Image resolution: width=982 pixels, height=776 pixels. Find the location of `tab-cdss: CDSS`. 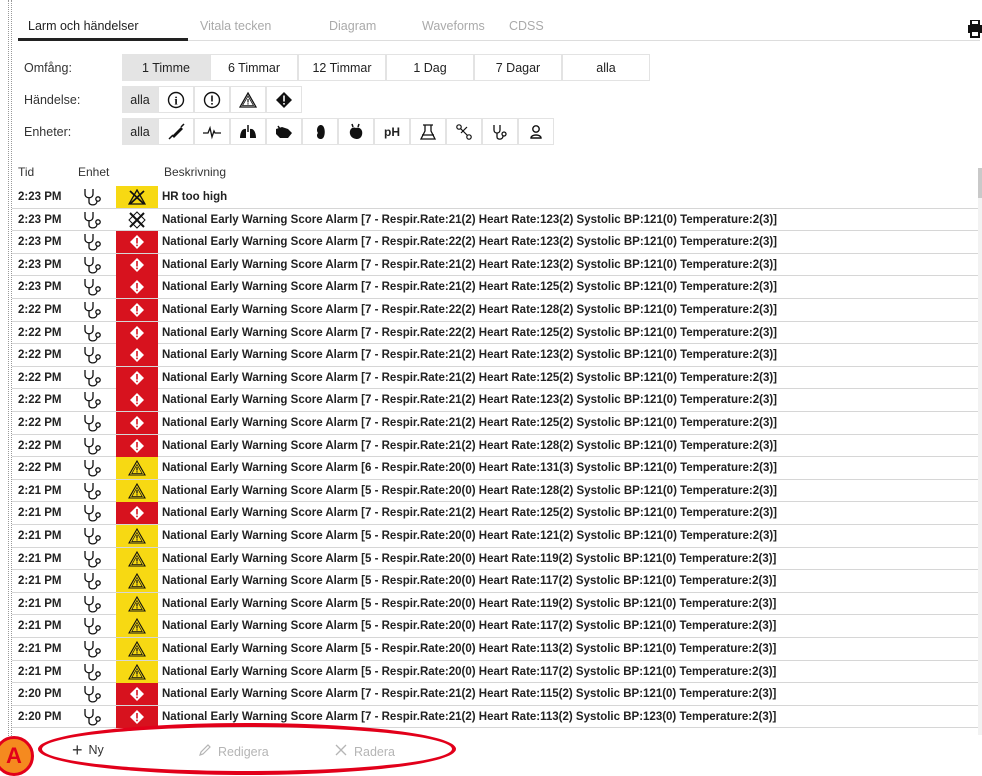

tab-cdss: CDSS is located at coordinates (526, 26).